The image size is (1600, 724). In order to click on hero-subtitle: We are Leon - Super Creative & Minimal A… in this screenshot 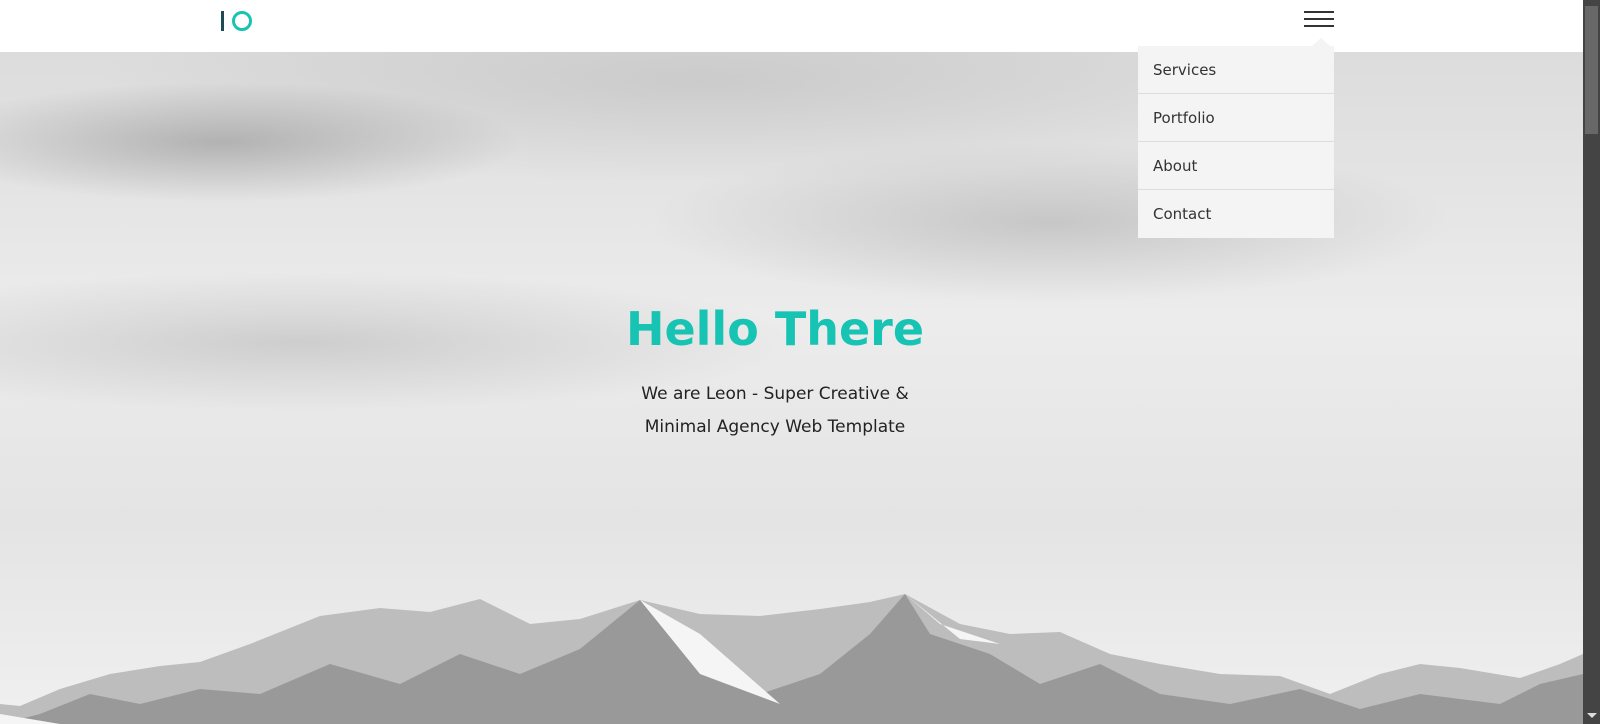, I will do `click(775, 411)`.